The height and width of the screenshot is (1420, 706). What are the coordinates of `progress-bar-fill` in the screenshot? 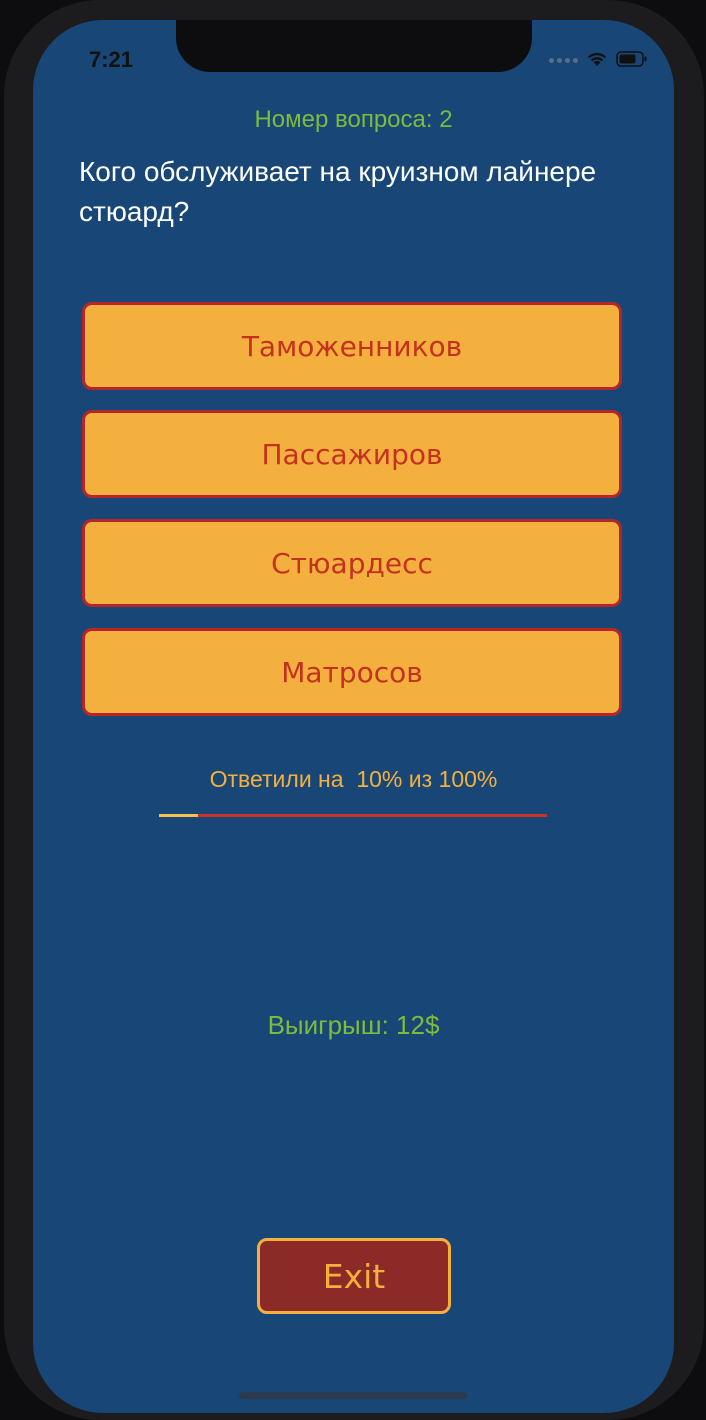 It's located at (178, 815).